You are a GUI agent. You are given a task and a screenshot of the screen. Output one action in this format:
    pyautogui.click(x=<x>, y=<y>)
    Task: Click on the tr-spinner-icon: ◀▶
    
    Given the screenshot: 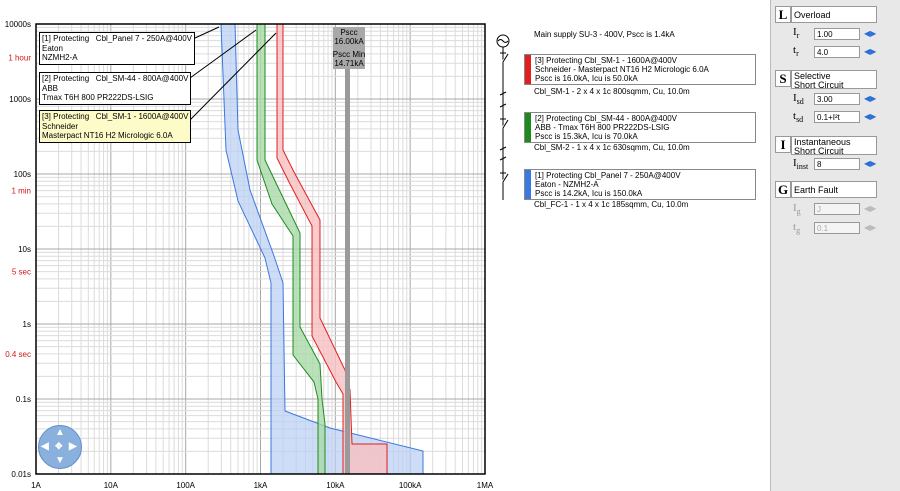 What is the action you would take?
    pyautogui.click(x=870, y=51)
    